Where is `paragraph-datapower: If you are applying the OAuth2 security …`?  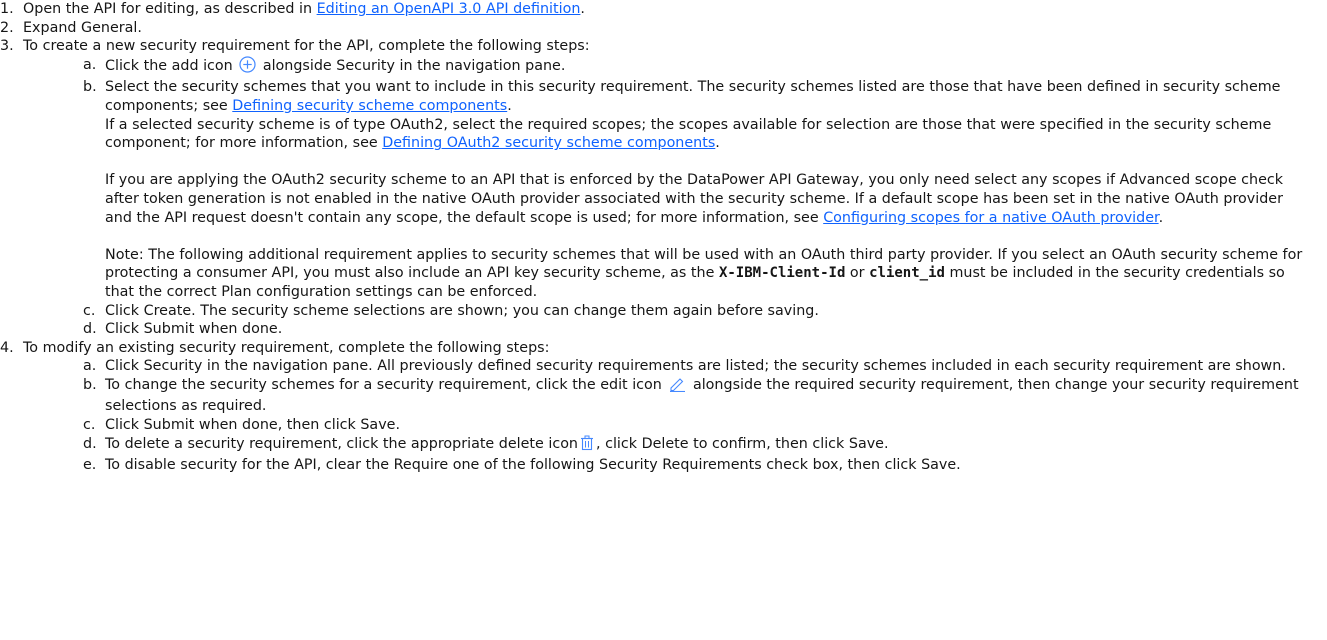
paragraph-datapower: If you are applying the OAuth2 security … is located at coordinates (709, 199).